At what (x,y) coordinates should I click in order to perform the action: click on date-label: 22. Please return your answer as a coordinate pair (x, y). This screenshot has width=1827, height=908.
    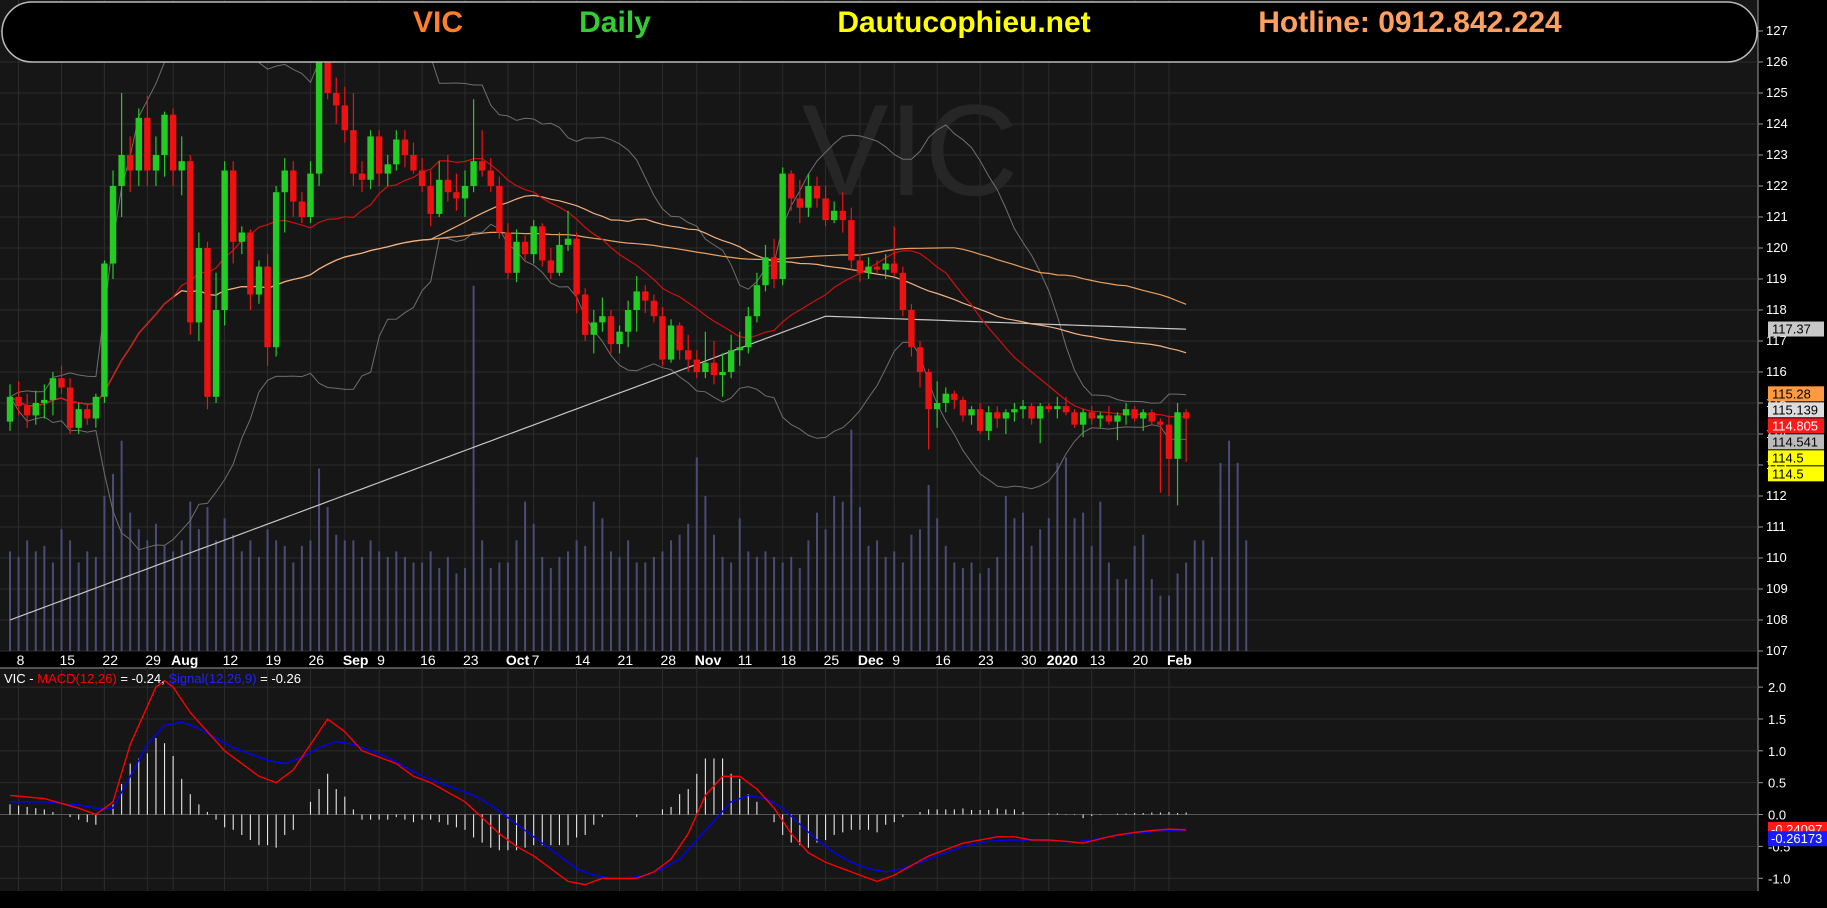
    Looking at the image, I should click on (110, 660).